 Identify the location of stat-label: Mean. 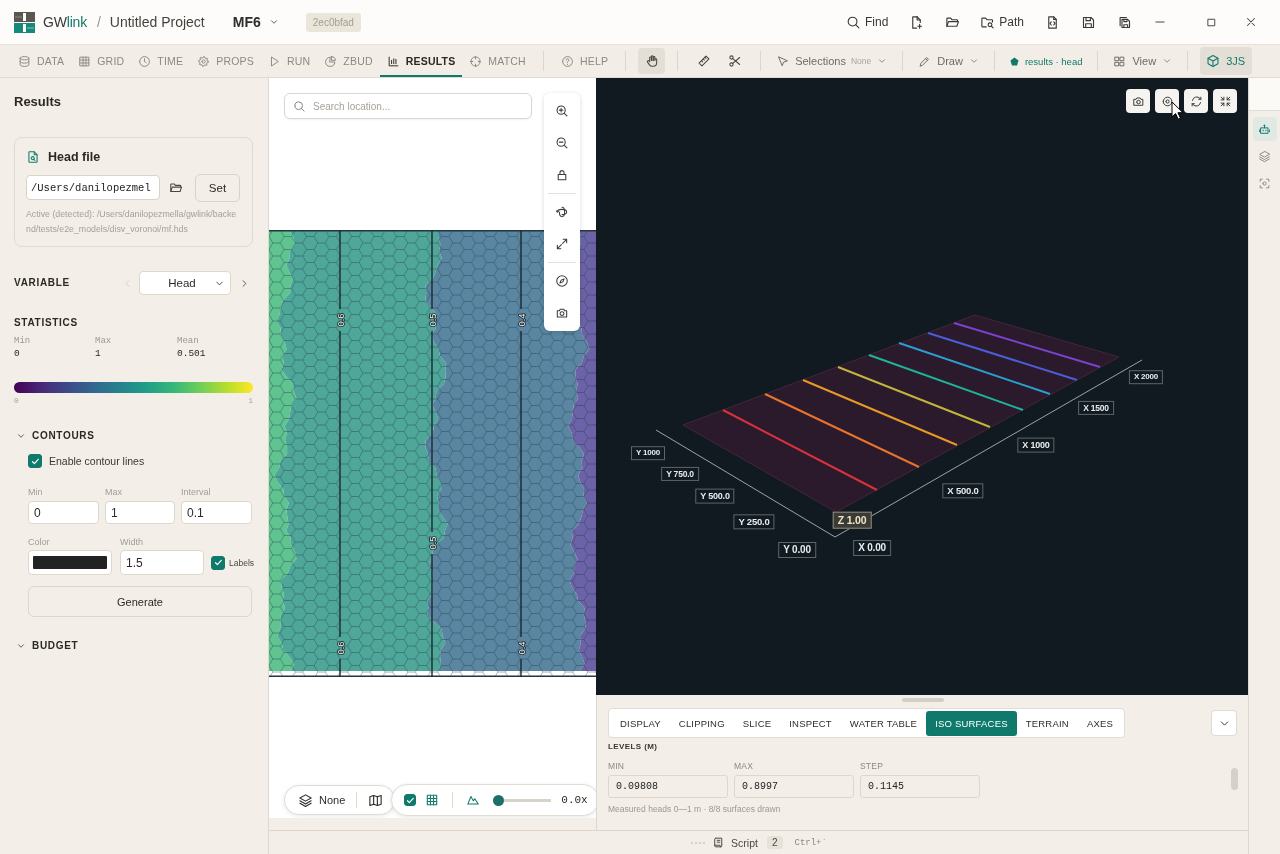
(188, 341).